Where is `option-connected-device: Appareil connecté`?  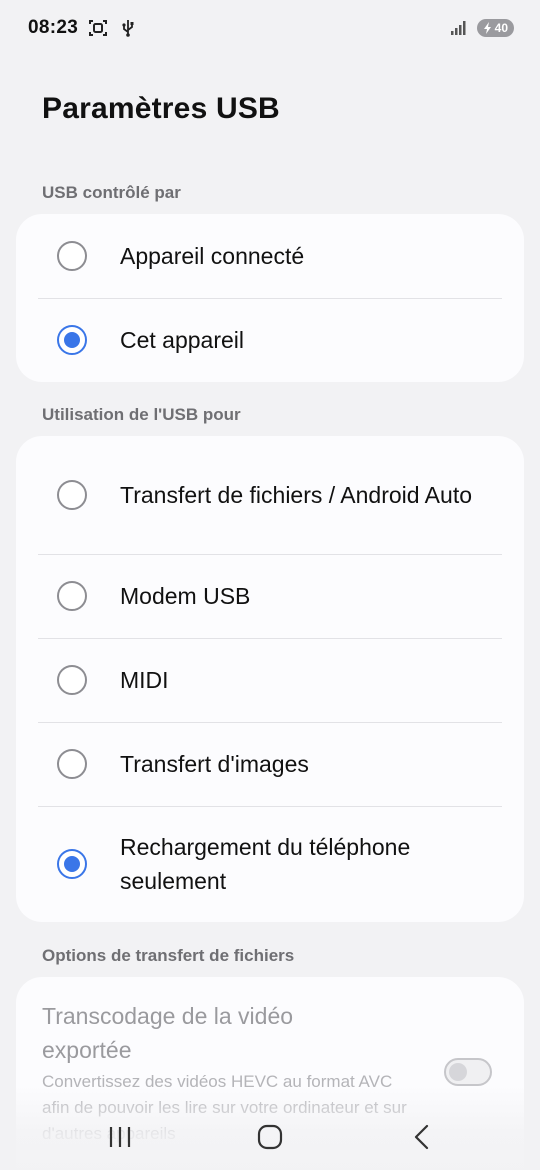
option-connected-device: Appareil connecté is located at coordinates (270, 256).